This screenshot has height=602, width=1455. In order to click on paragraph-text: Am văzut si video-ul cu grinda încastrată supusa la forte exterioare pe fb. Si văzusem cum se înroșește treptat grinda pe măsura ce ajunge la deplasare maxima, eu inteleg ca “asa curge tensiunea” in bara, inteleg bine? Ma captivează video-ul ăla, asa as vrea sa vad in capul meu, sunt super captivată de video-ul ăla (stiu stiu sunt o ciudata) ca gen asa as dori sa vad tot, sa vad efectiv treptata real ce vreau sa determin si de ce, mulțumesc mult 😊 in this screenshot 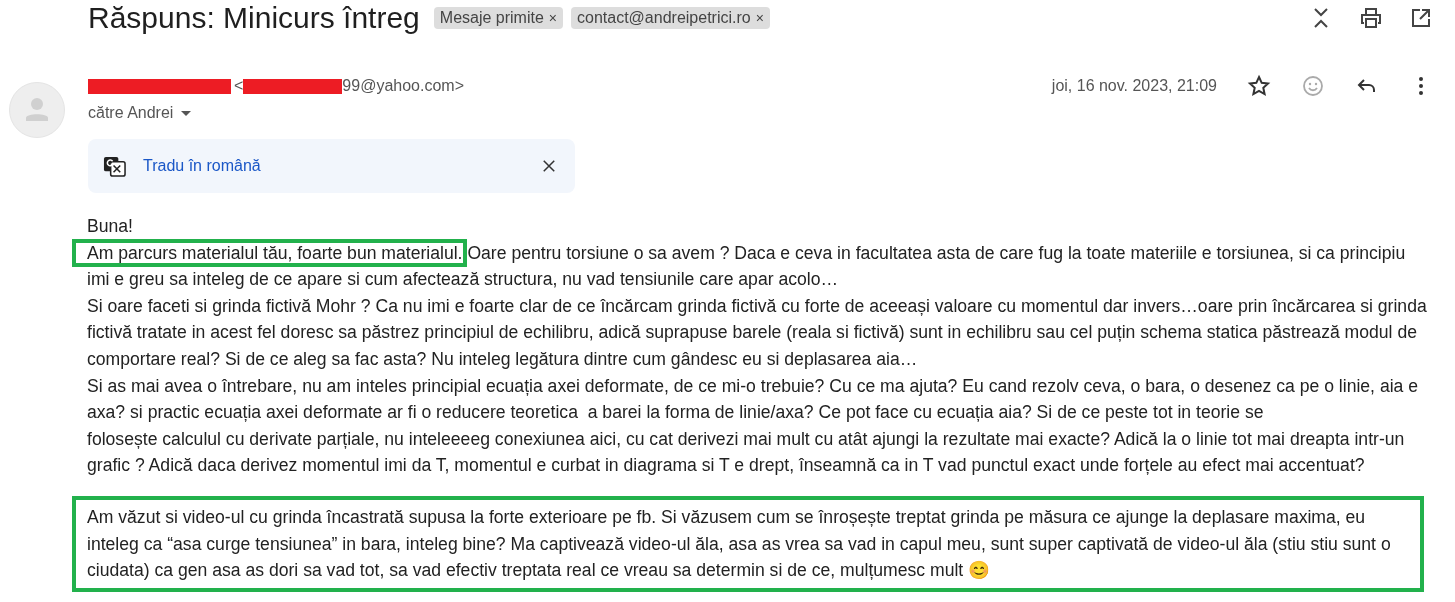, I will do `click(739, 544)`.